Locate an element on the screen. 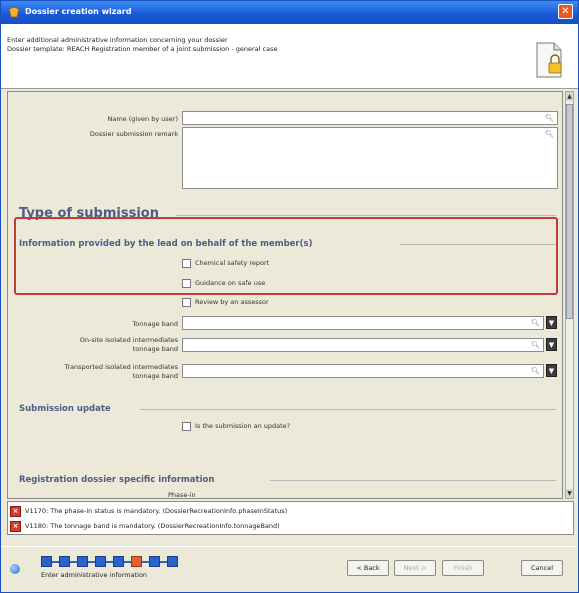 The width and height of the screenshot is (579, 593). title-bar: Dossier creation wizard ✕ is located at coordinates (289, 12).